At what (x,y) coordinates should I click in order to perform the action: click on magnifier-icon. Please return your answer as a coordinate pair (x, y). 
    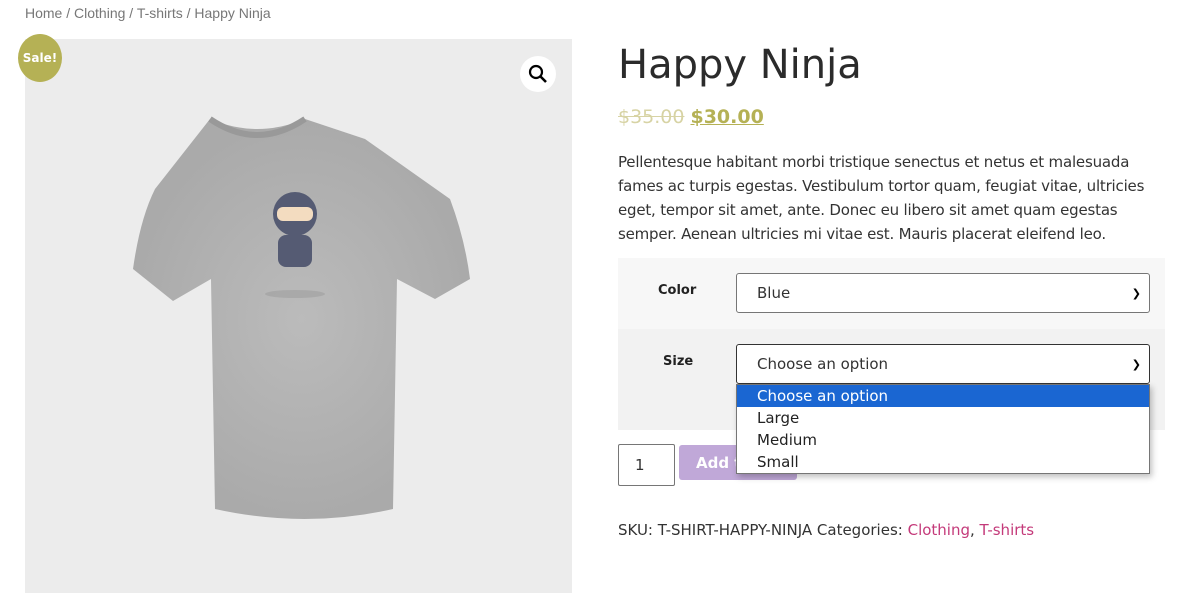
    Looking at the image, I should click on (537, 73).